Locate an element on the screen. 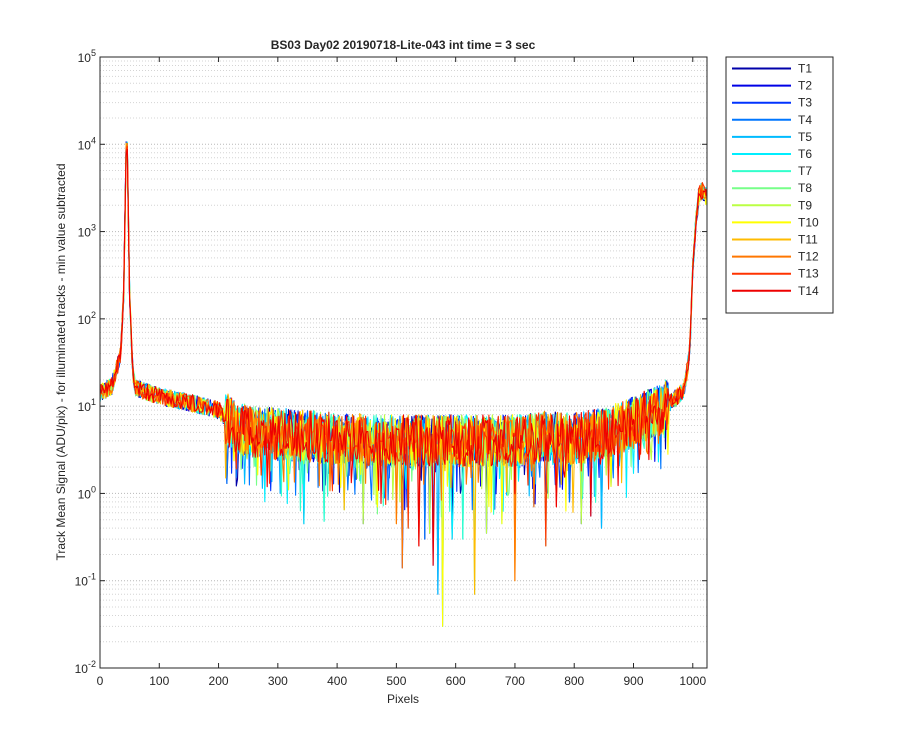 The height and width of the screenshot is (750, 900). x-tick-label: 800 is located at coordinates (574, 681).